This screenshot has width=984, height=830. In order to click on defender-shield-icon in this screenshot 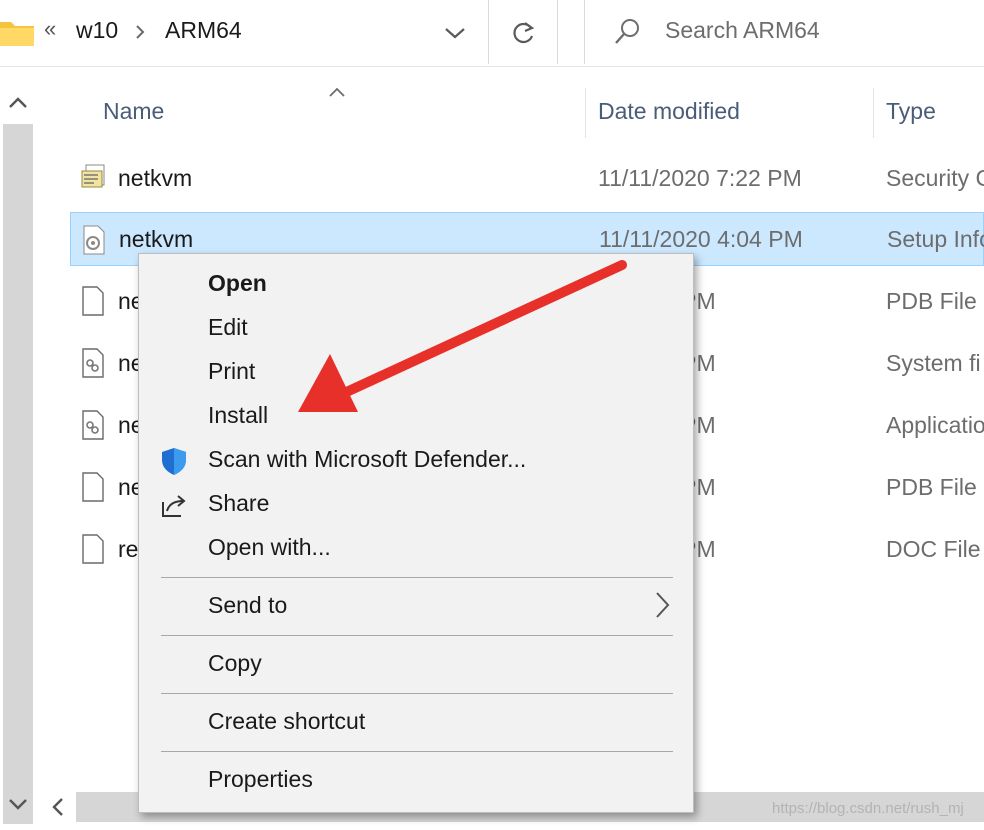, I will do `click(174, 461)`.